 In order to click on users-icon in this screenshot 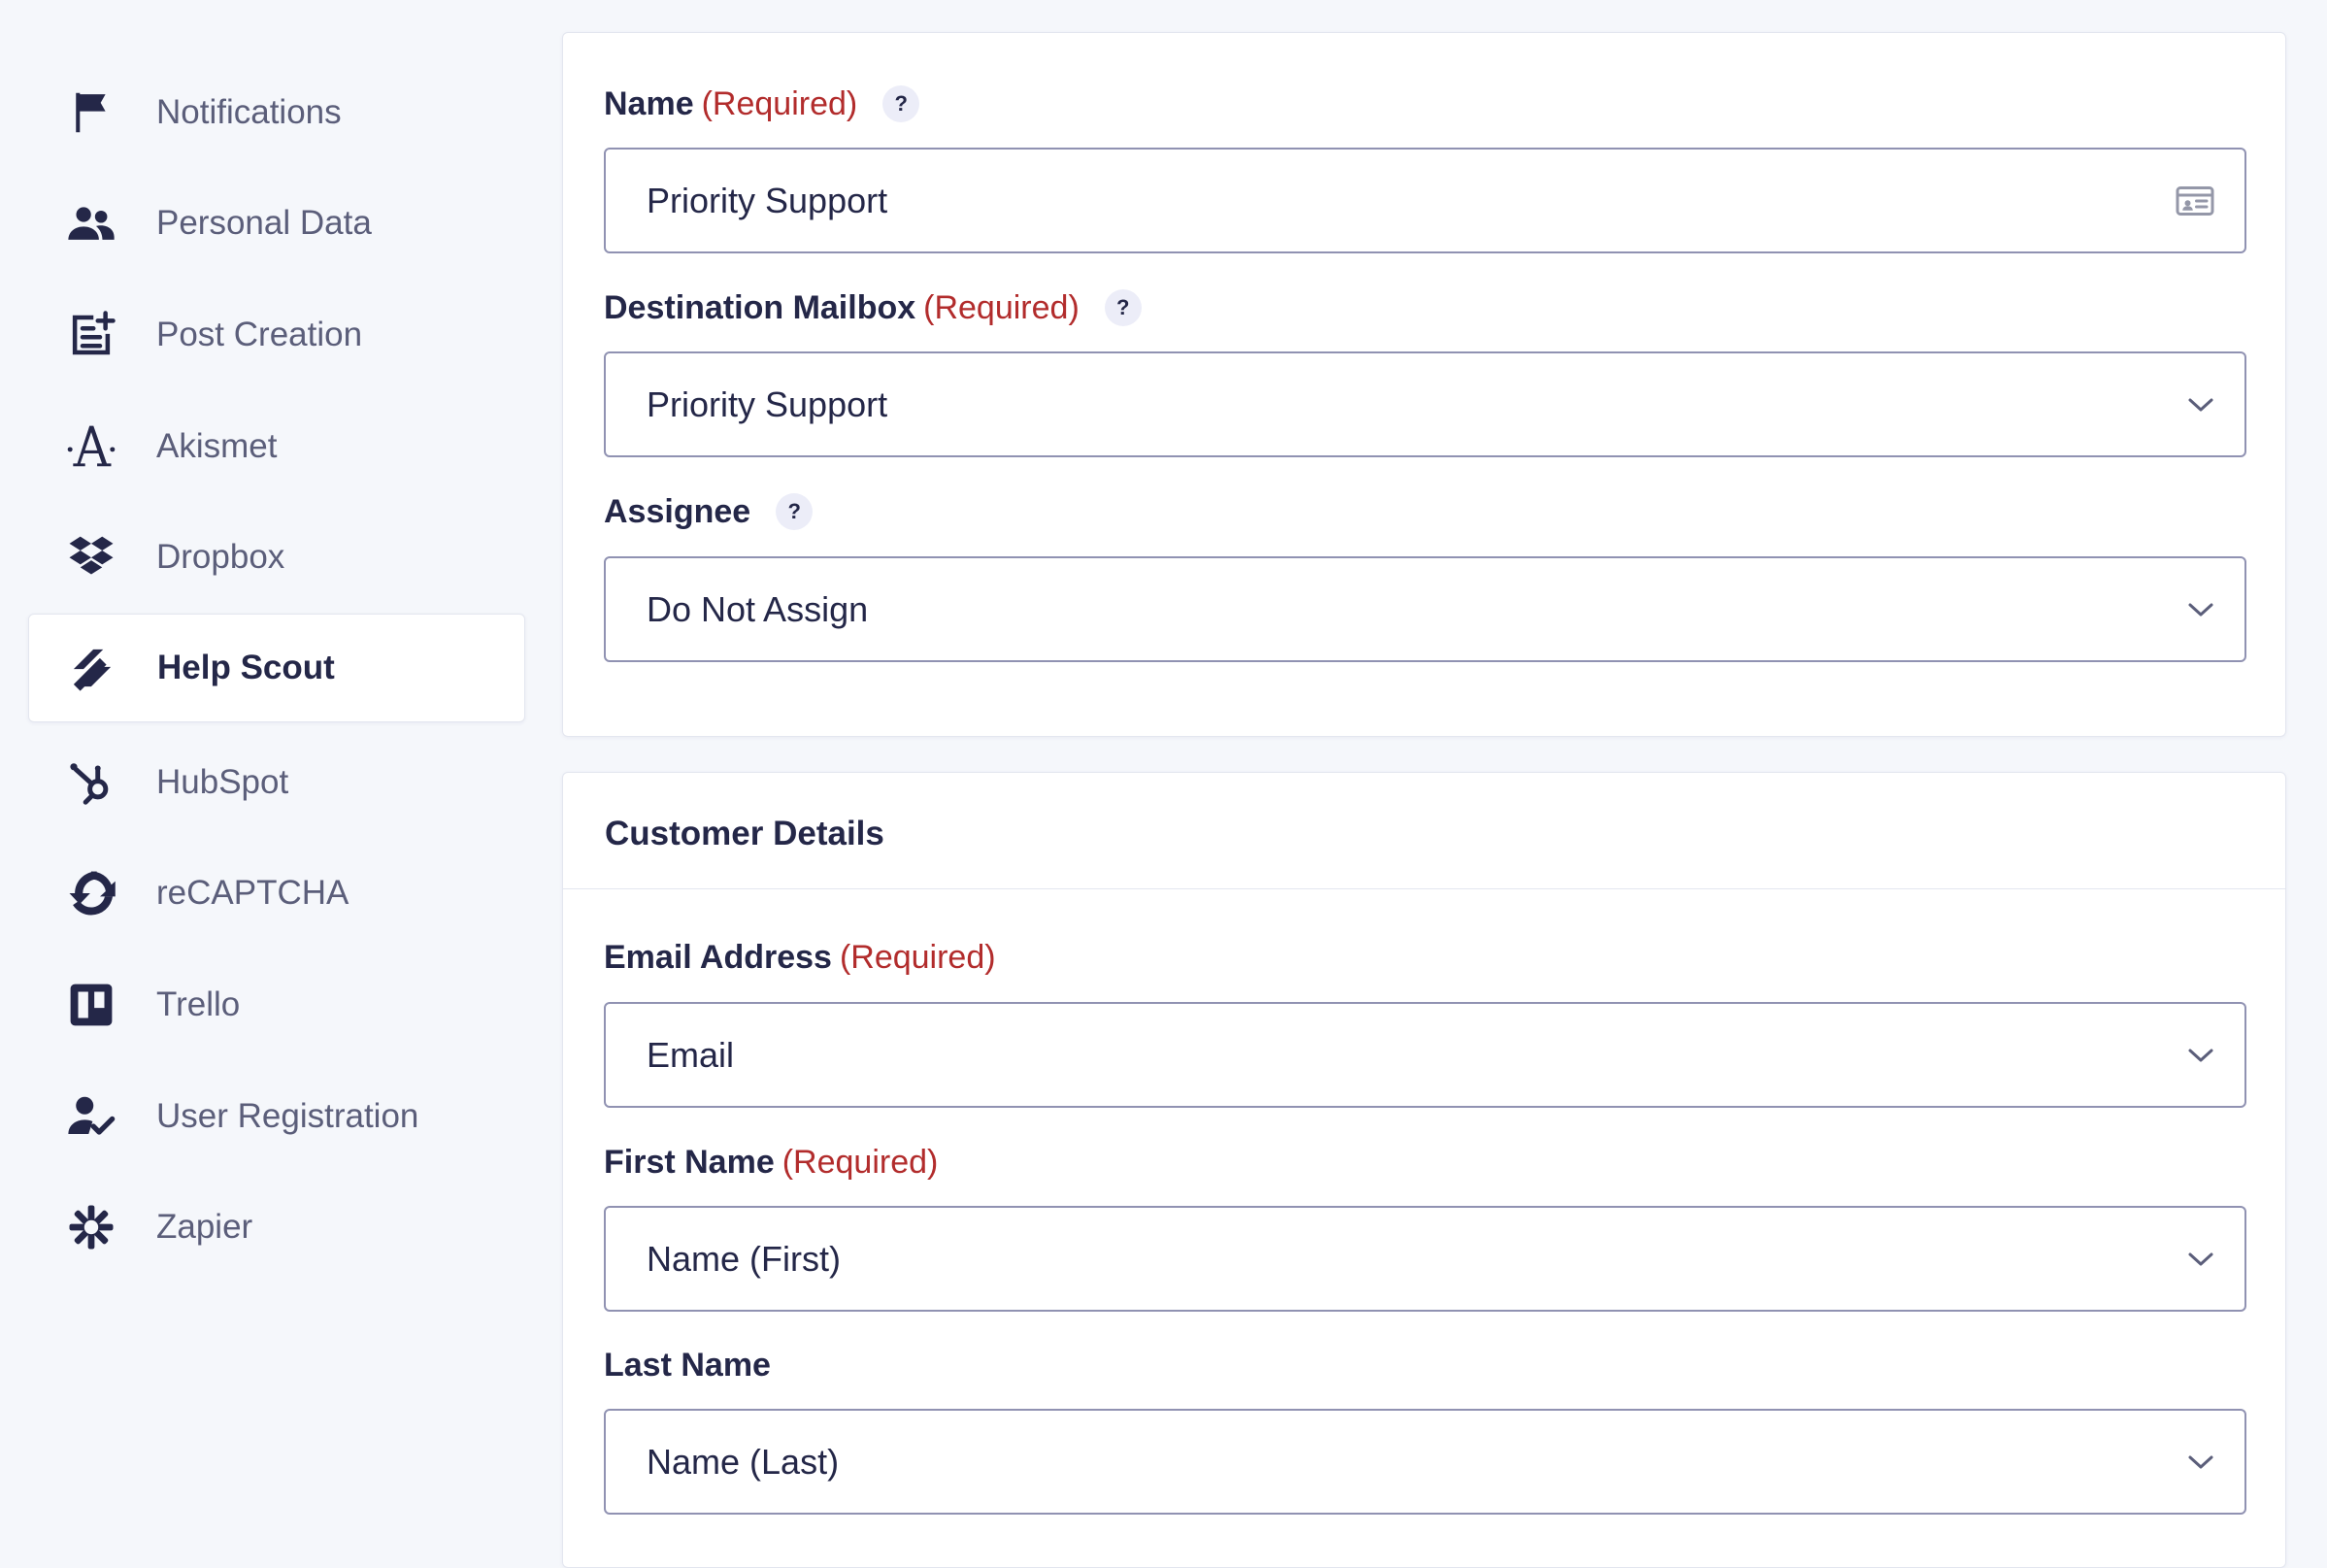, I will do `click(91, 223)`.